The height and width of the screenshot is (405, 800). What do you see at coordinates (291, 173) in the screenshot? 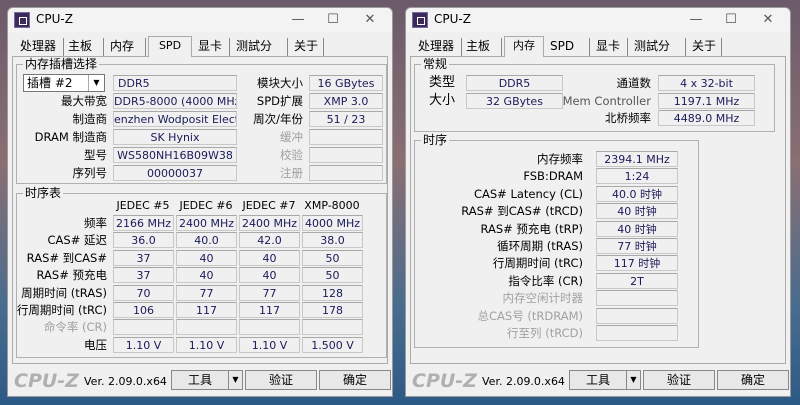
I see `spd-label: 注册` at bounding box center [291, 173].